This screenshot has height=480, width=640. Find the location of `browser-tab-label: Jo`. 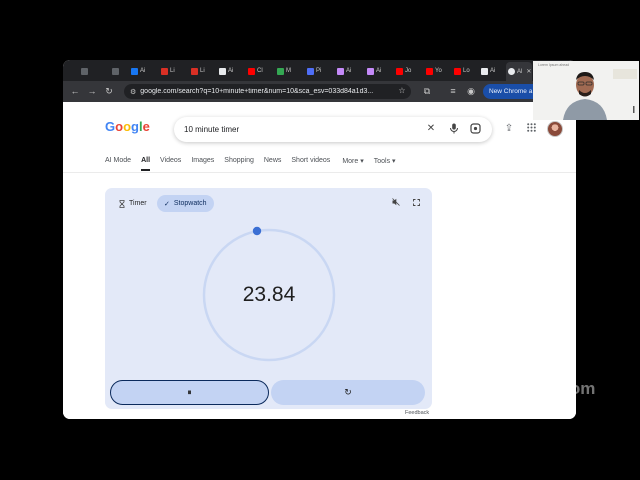

browser-tab-label: Jo is located at coordinates (408, 71).